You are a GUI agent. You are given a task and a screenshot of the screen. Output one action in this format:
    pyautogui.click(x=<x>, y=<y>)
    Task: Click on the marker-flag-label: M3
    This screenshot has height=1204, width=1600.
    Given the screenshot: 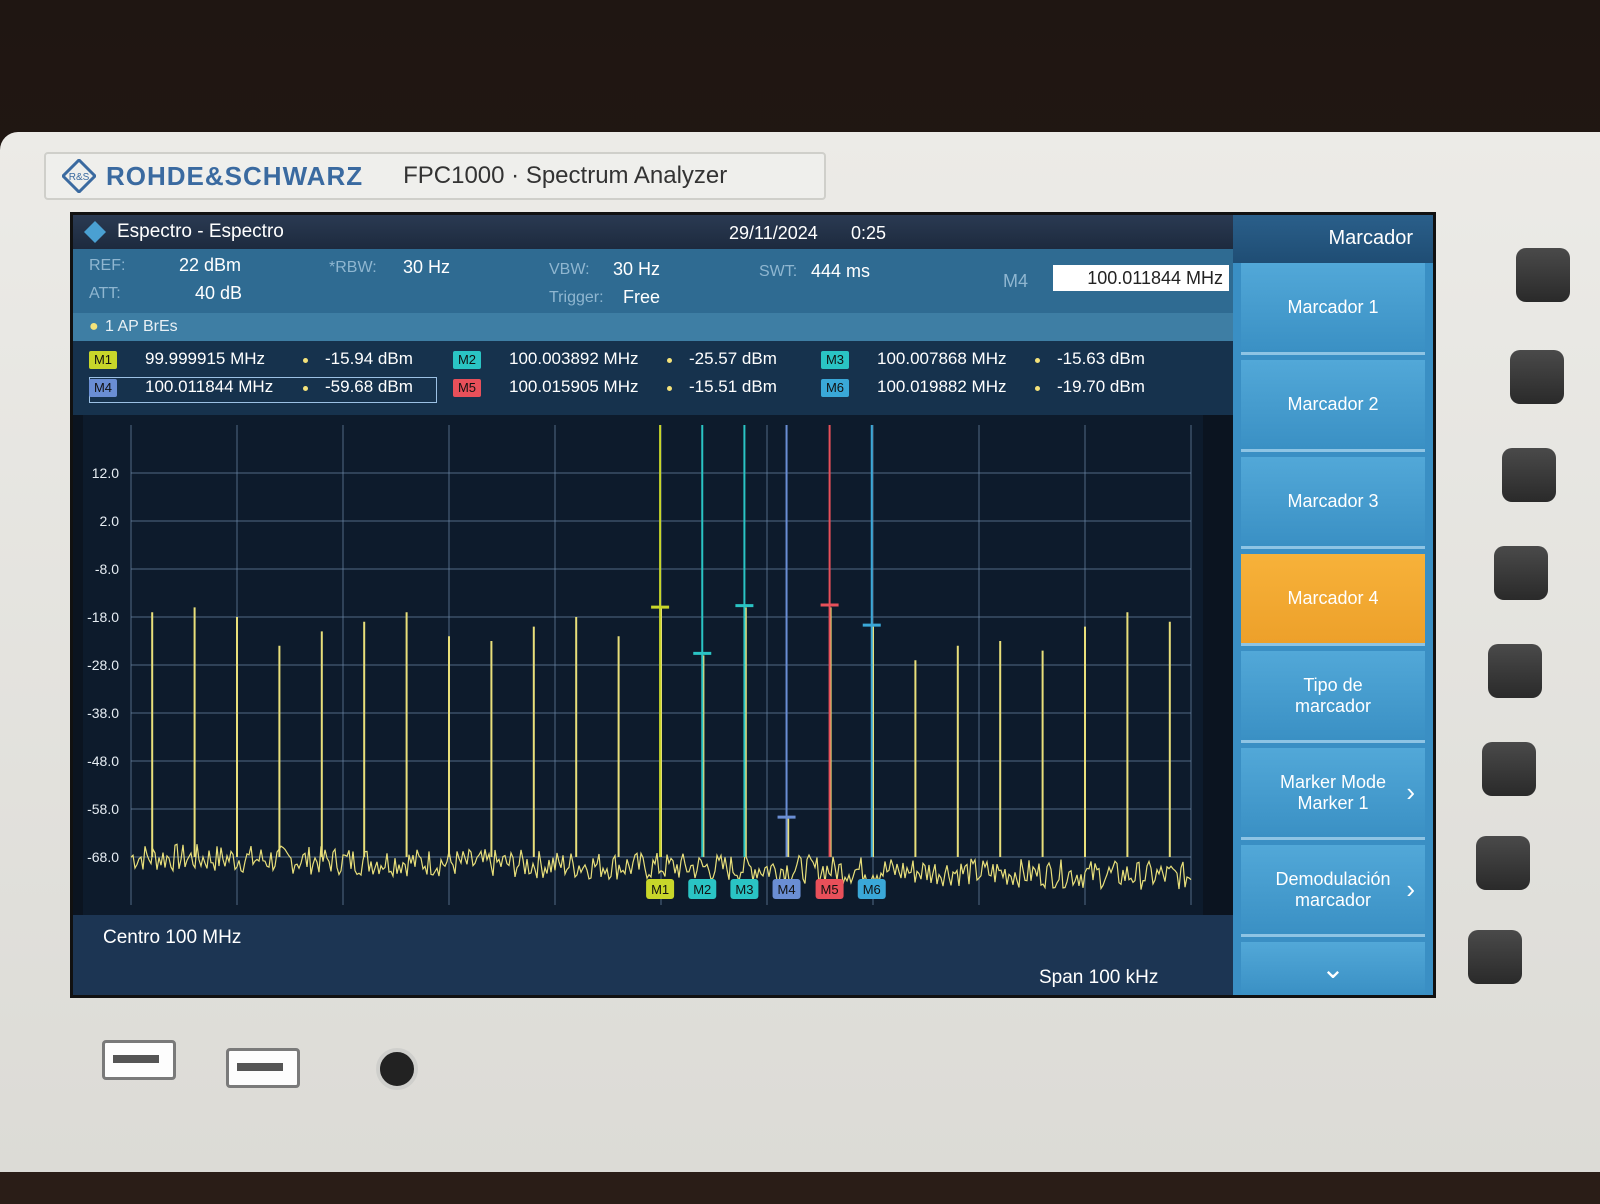 What is the action you would take?
    pyautogui.click(x=744, y=889)
    